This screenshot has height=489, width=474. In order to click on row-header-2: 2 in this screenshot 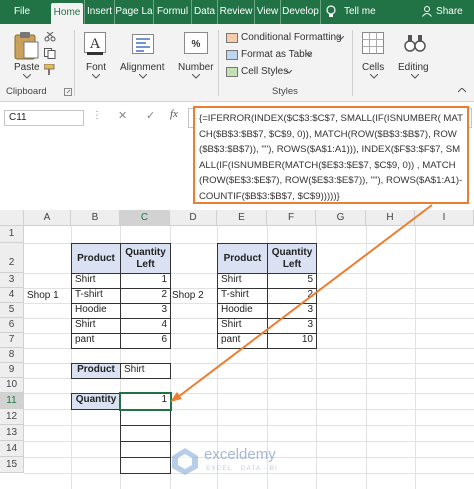, I will do `click(12, 258)`.